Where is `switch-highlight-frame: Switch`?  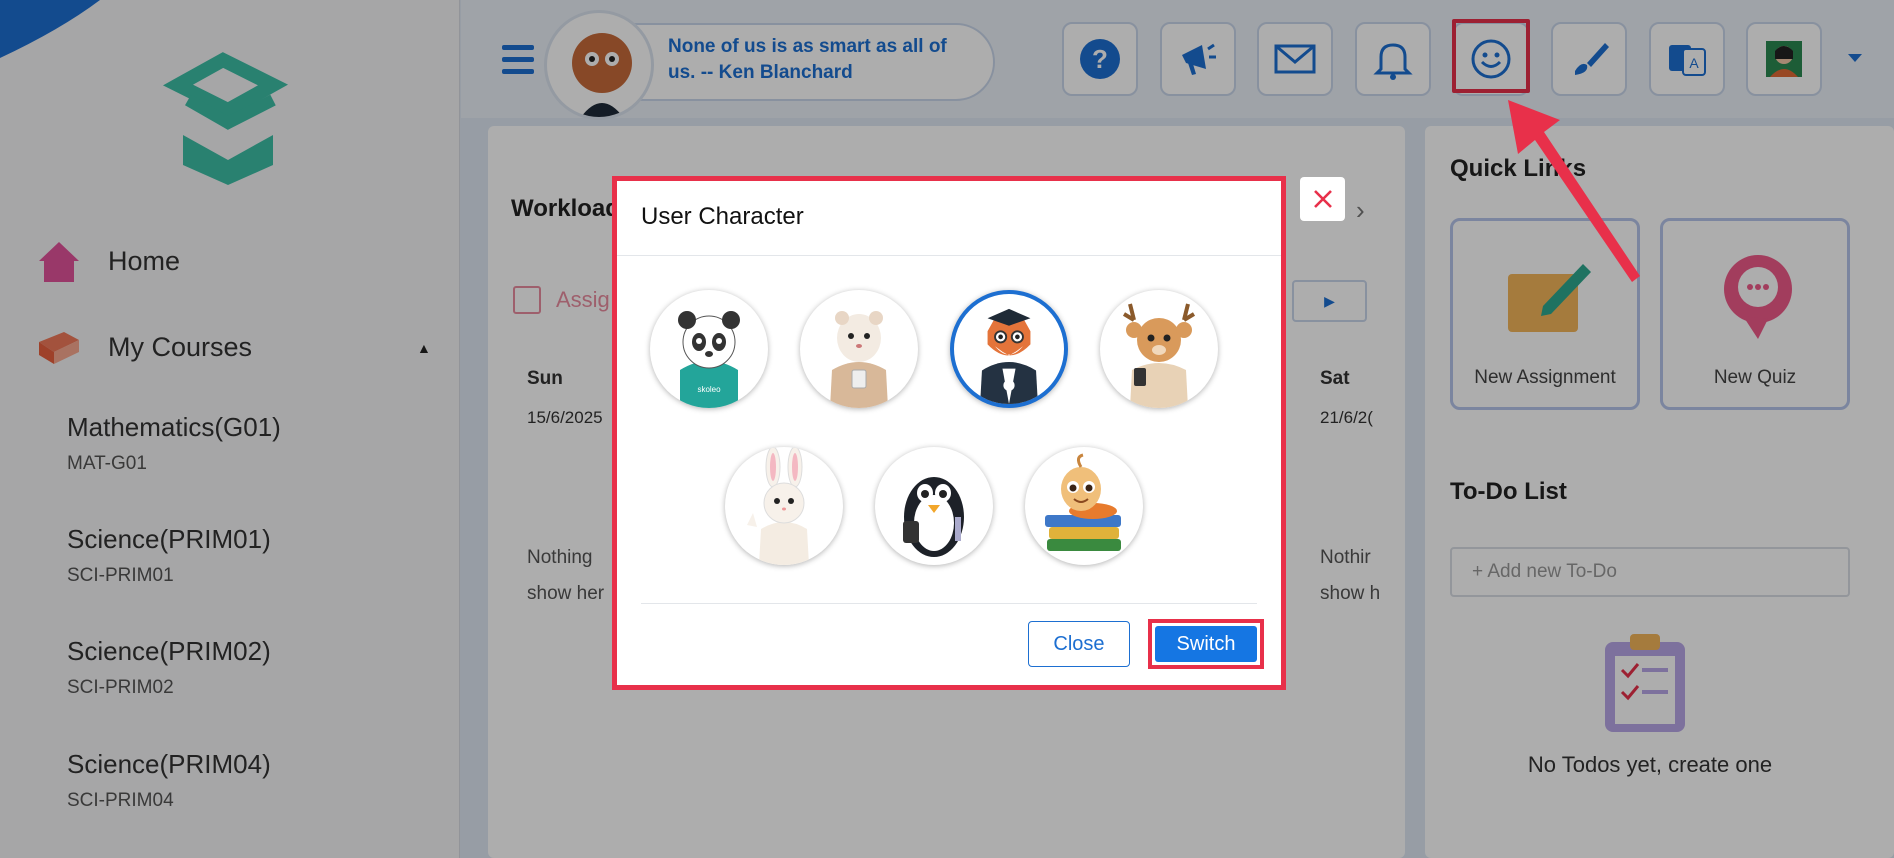 switch-highlight-frame: Switch is located at coordinates (1206, 644).